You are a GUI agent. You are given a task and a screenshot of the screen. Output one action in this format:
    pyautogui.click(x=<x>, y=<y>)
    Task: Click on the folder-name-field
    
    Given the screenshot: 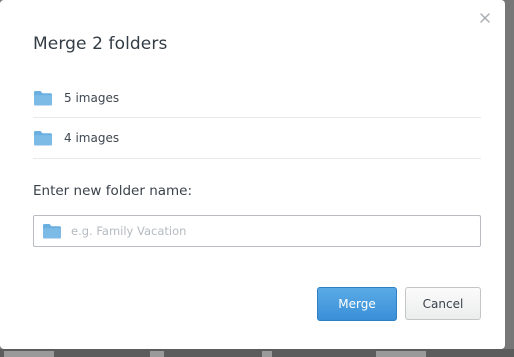 What is the action you would take?
    pyautogui.click(x=257, y=231)
    